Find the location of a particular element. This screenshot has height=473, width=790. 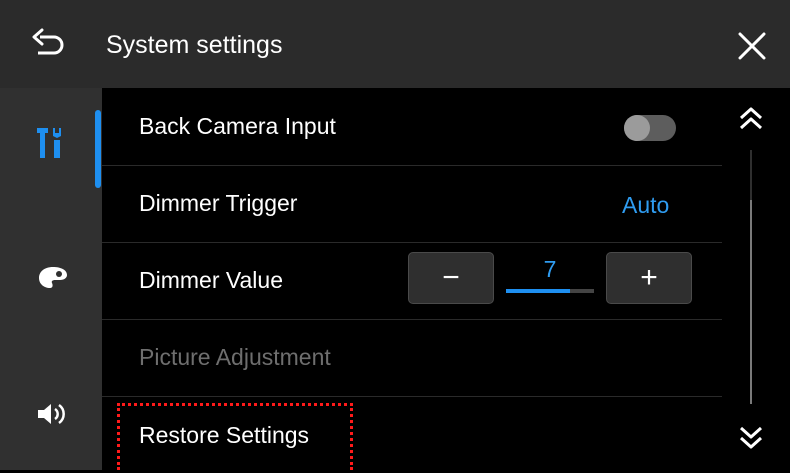

tab-display is located at coordinates (51, 278).